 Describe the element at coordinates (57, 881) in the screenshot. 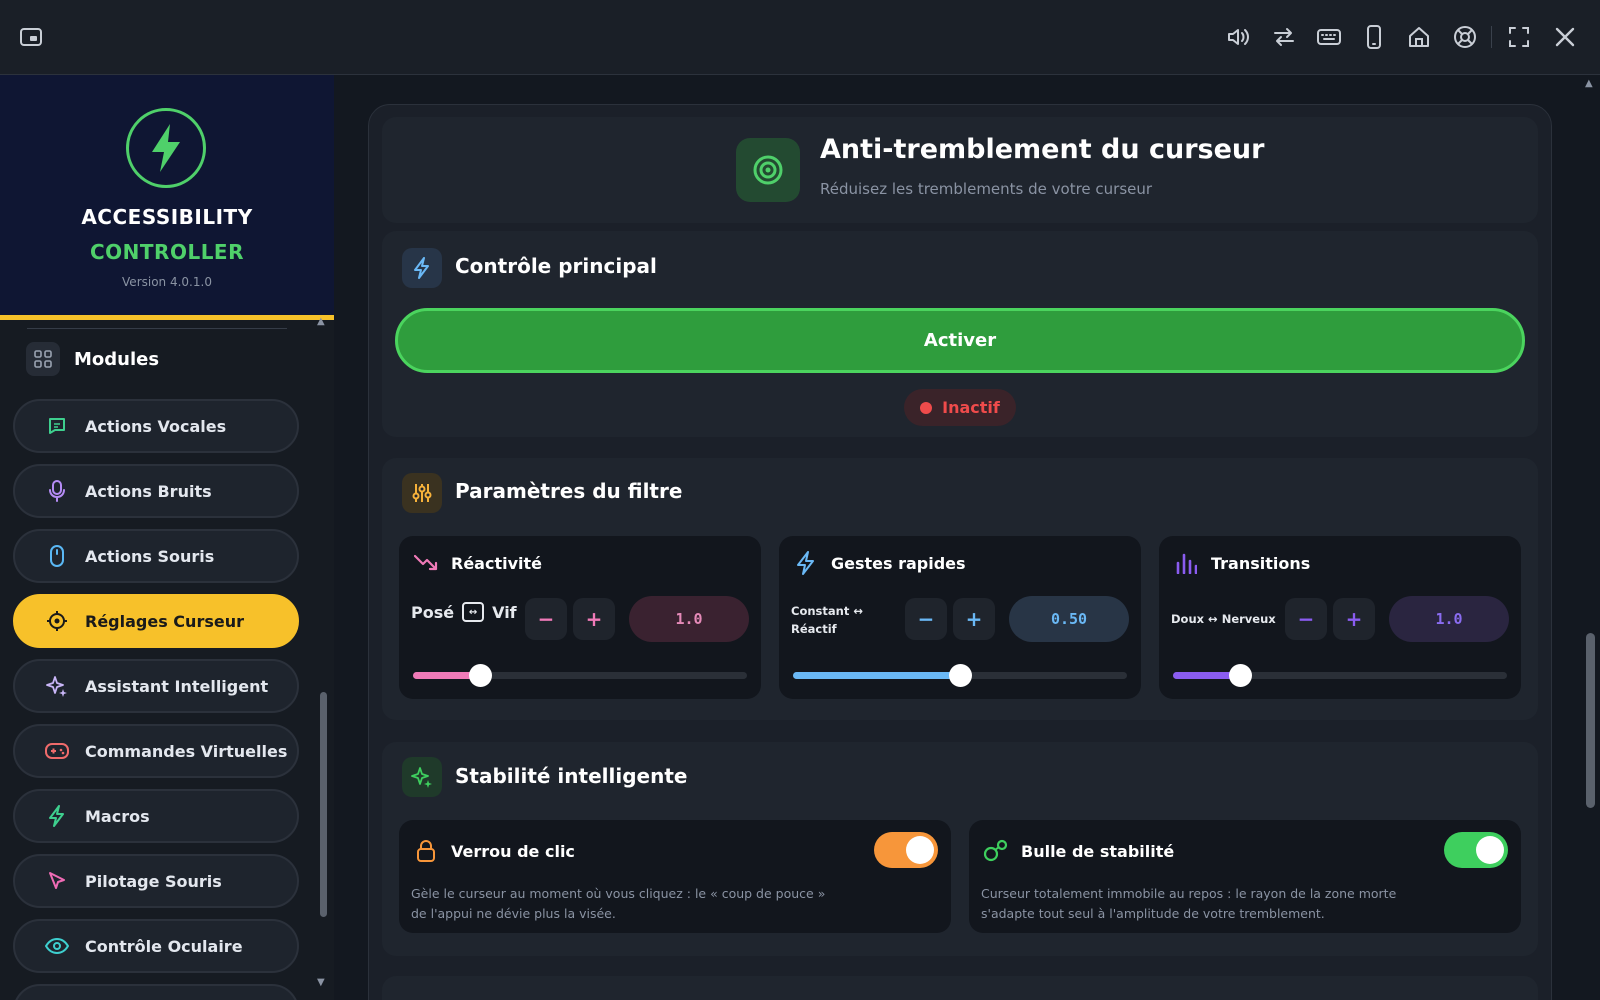

I see `cursor-arrow-icon` at that location.